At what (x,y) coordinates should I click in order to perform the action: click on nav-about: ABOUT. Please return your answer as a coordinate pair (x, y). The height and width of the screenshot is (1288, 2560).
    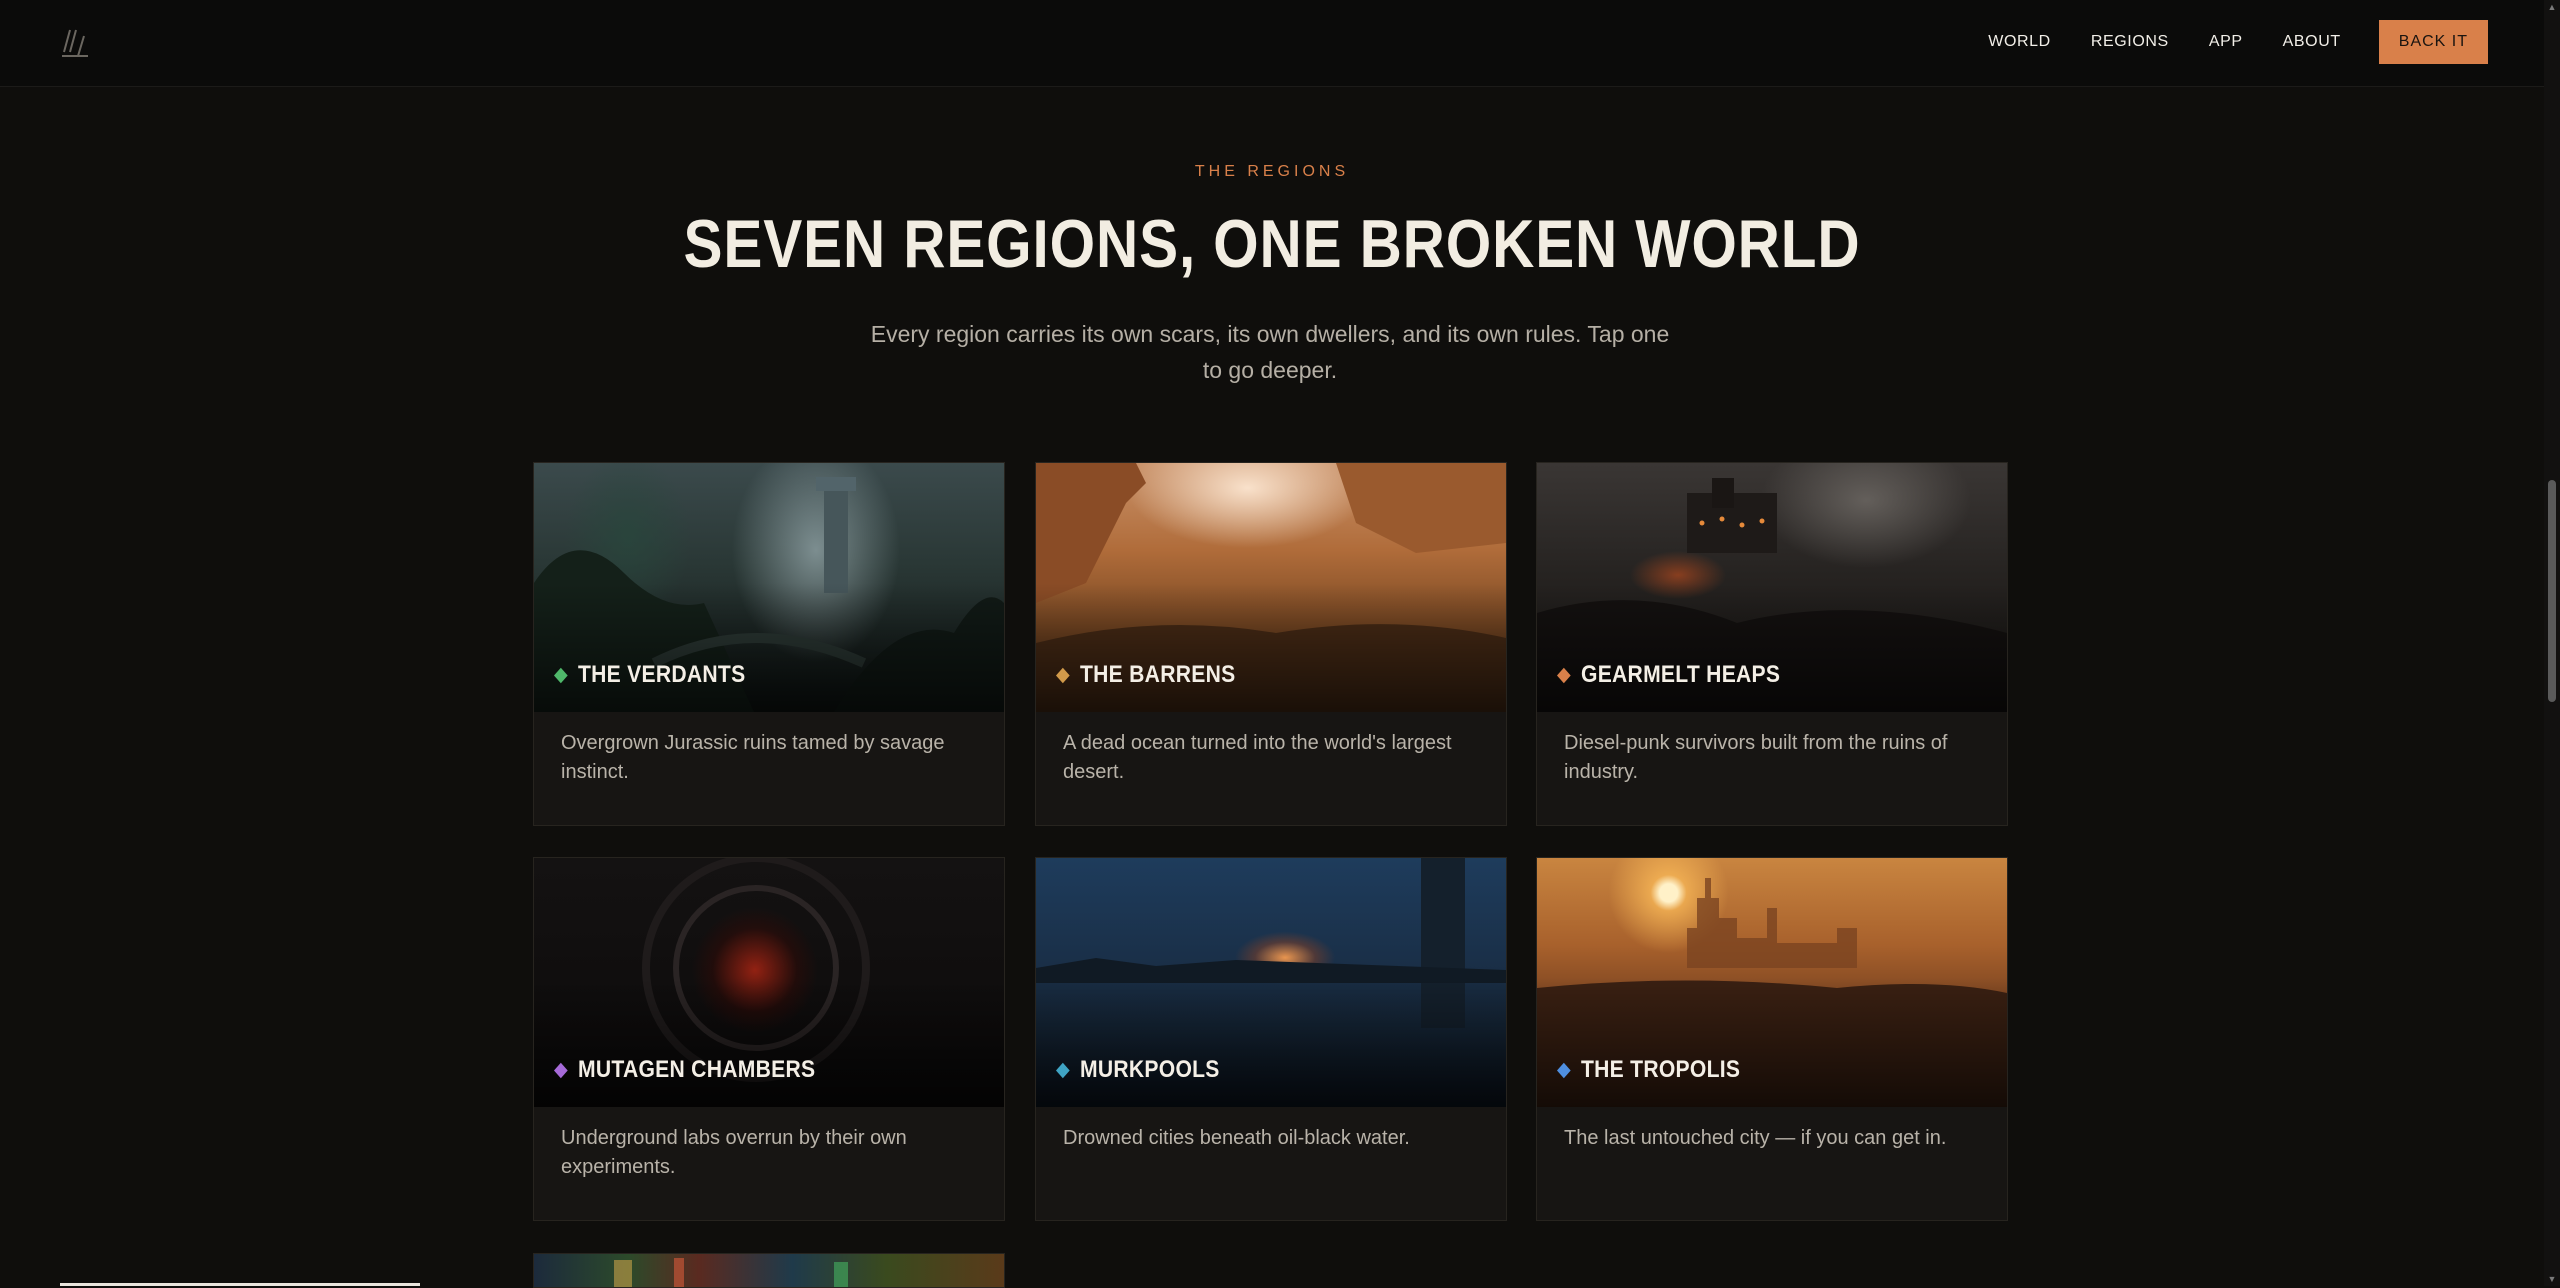
    Looking at the image, I should click on (2312, 42).